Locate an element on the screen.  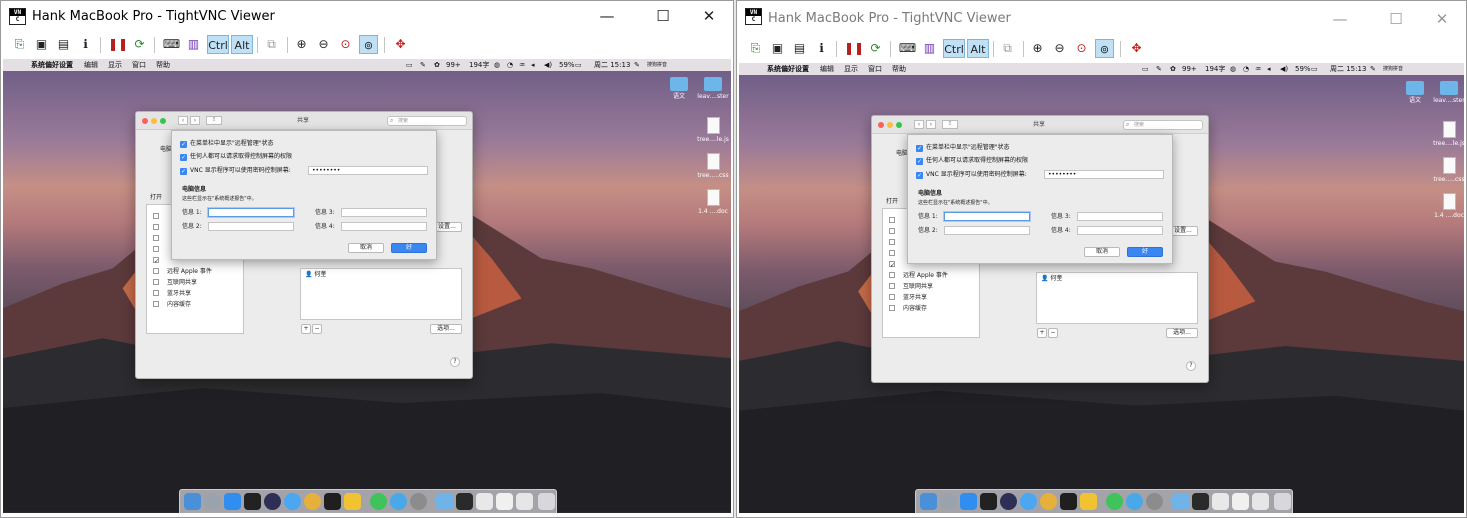
document-icon is located at coordinates (1240, 501).